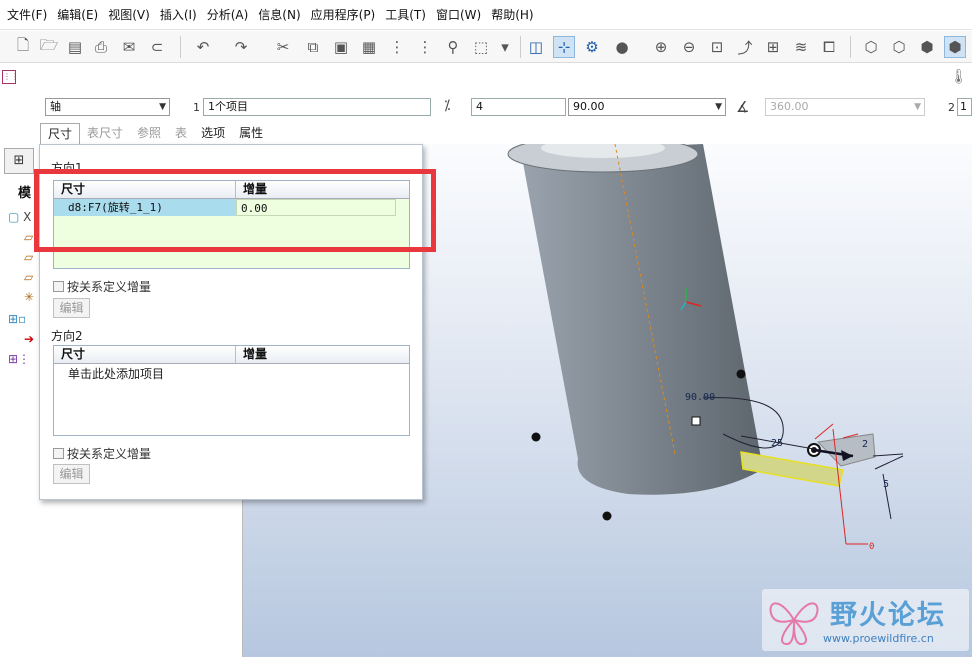 The image size is (972, 657). Describe the element at coordinates (425, 47) in the screenshot. I see `regenerate-manager-icon: ⋮` at that location.